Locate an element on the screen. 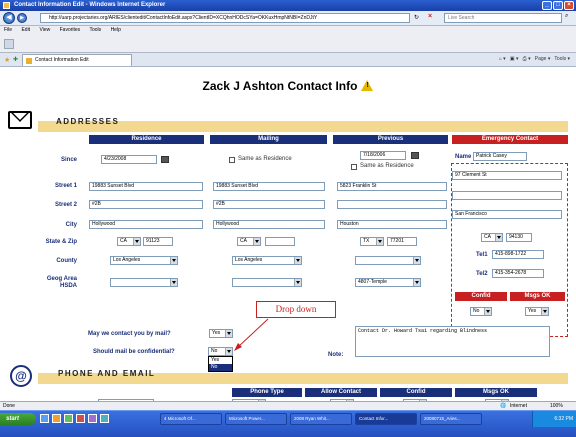 Image resolution: width=576 pixels, height=437 pixels. menu-view: View is located at coordinates (44, 30).